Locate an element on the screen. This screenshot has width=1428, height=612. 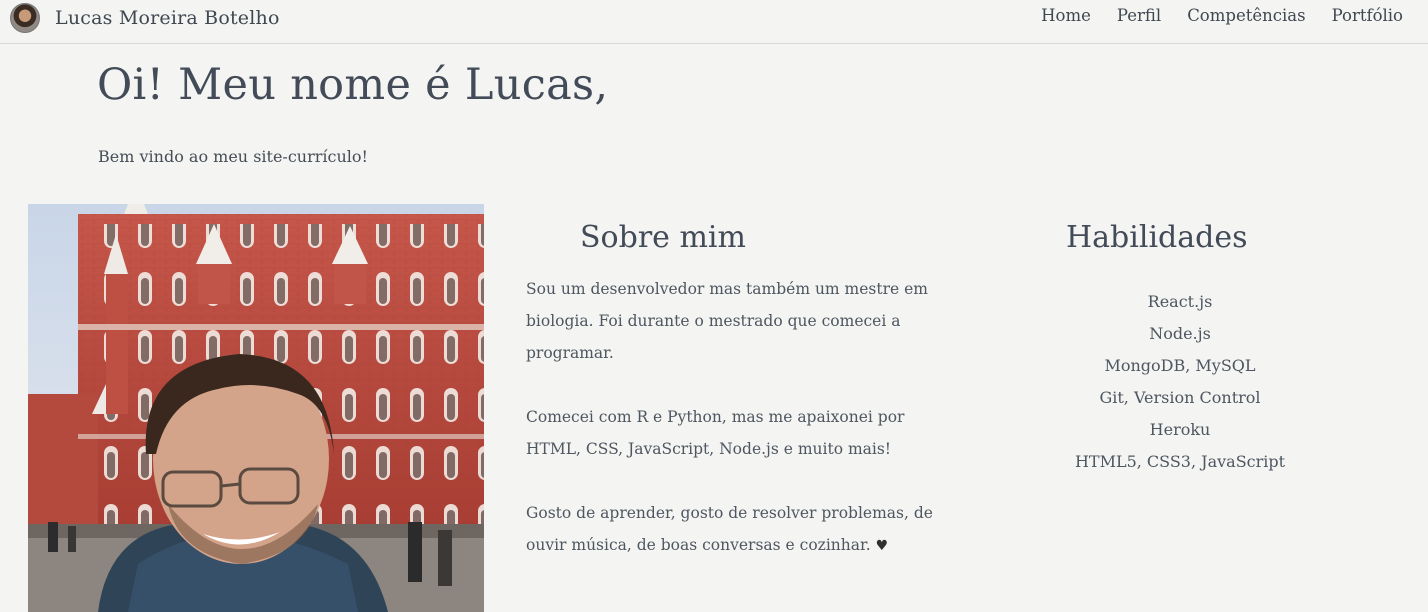
nav-link-home: Home is located at coordinates (1066, 15).